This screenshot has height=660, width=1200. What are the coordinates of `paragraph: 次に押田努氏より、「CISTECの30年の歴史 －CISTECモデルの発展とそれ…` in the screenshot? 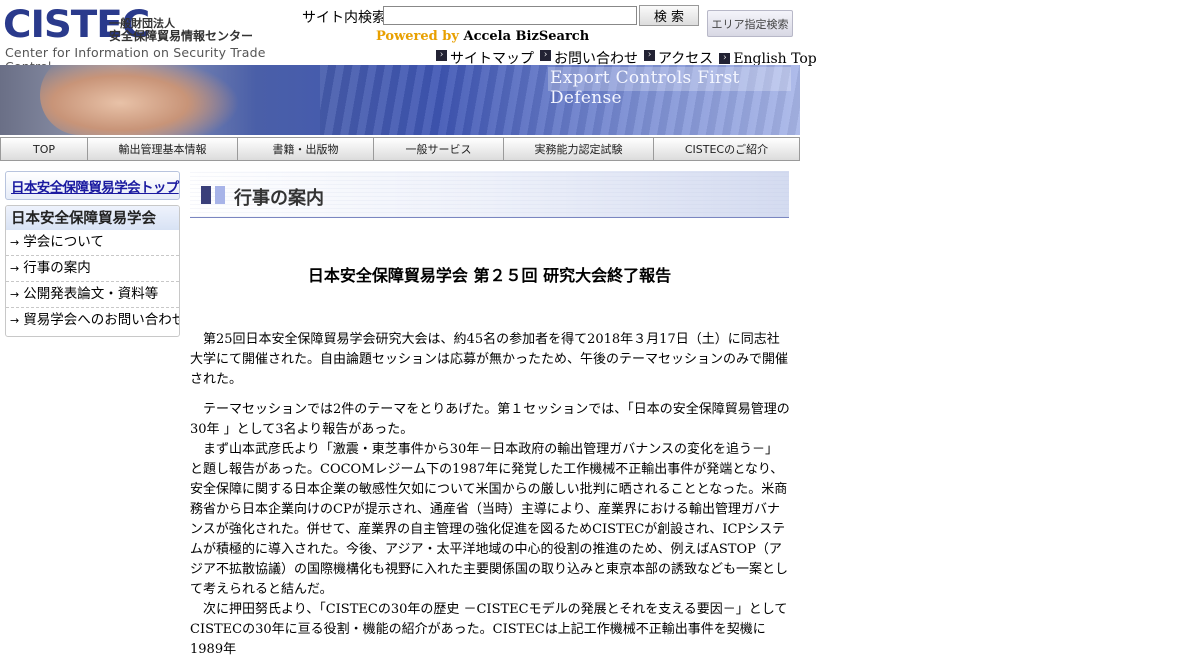 It's located at (489, 629).